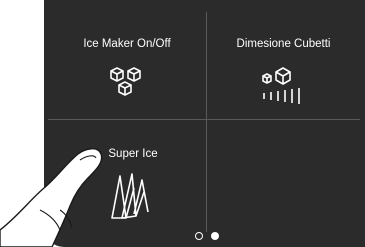  I want to click on cube-size-icon, so click(281, 85).